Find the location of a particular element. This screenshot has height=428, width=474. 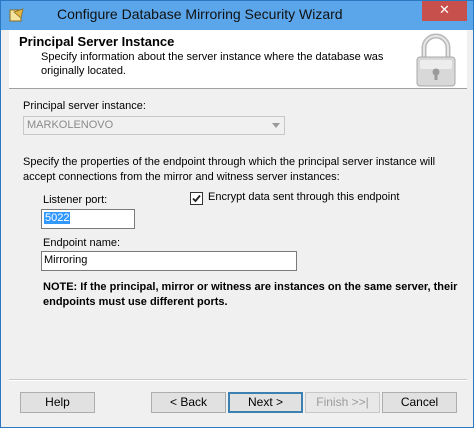

padlock-icon is located at coordinates (436, 60).